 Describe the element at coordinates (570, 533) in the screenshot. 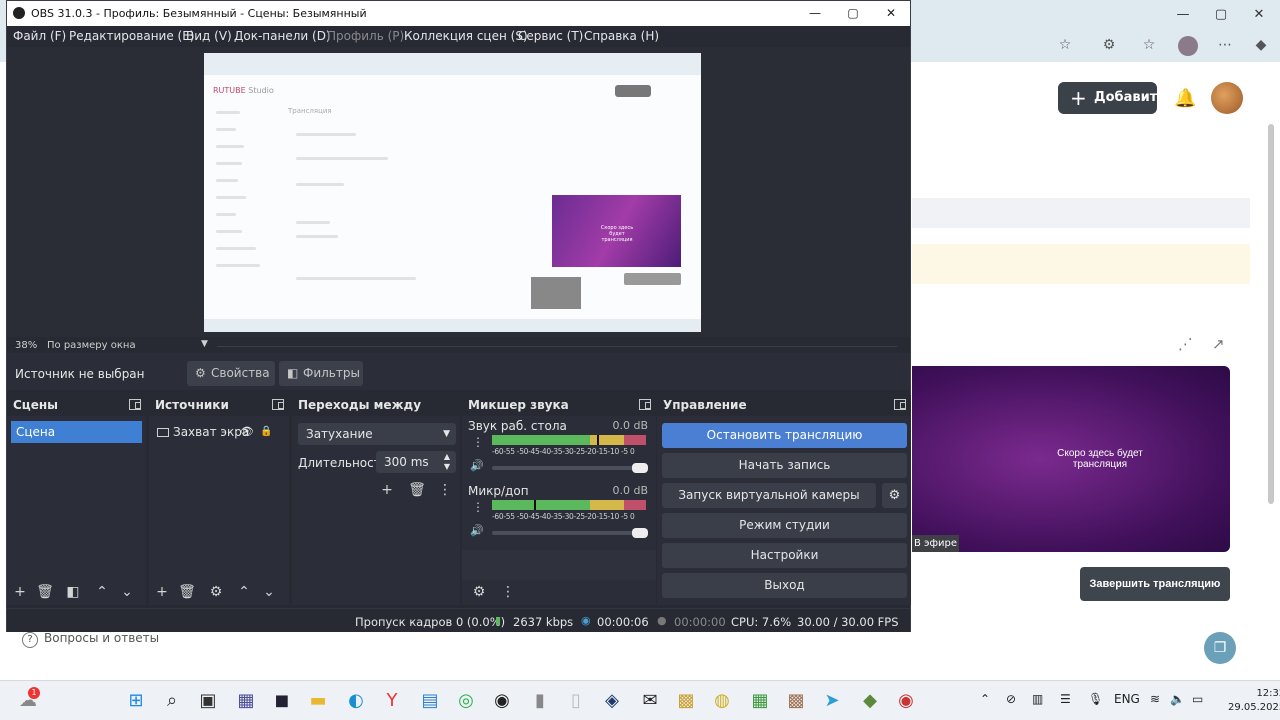

I see `volume-slider` at that location.